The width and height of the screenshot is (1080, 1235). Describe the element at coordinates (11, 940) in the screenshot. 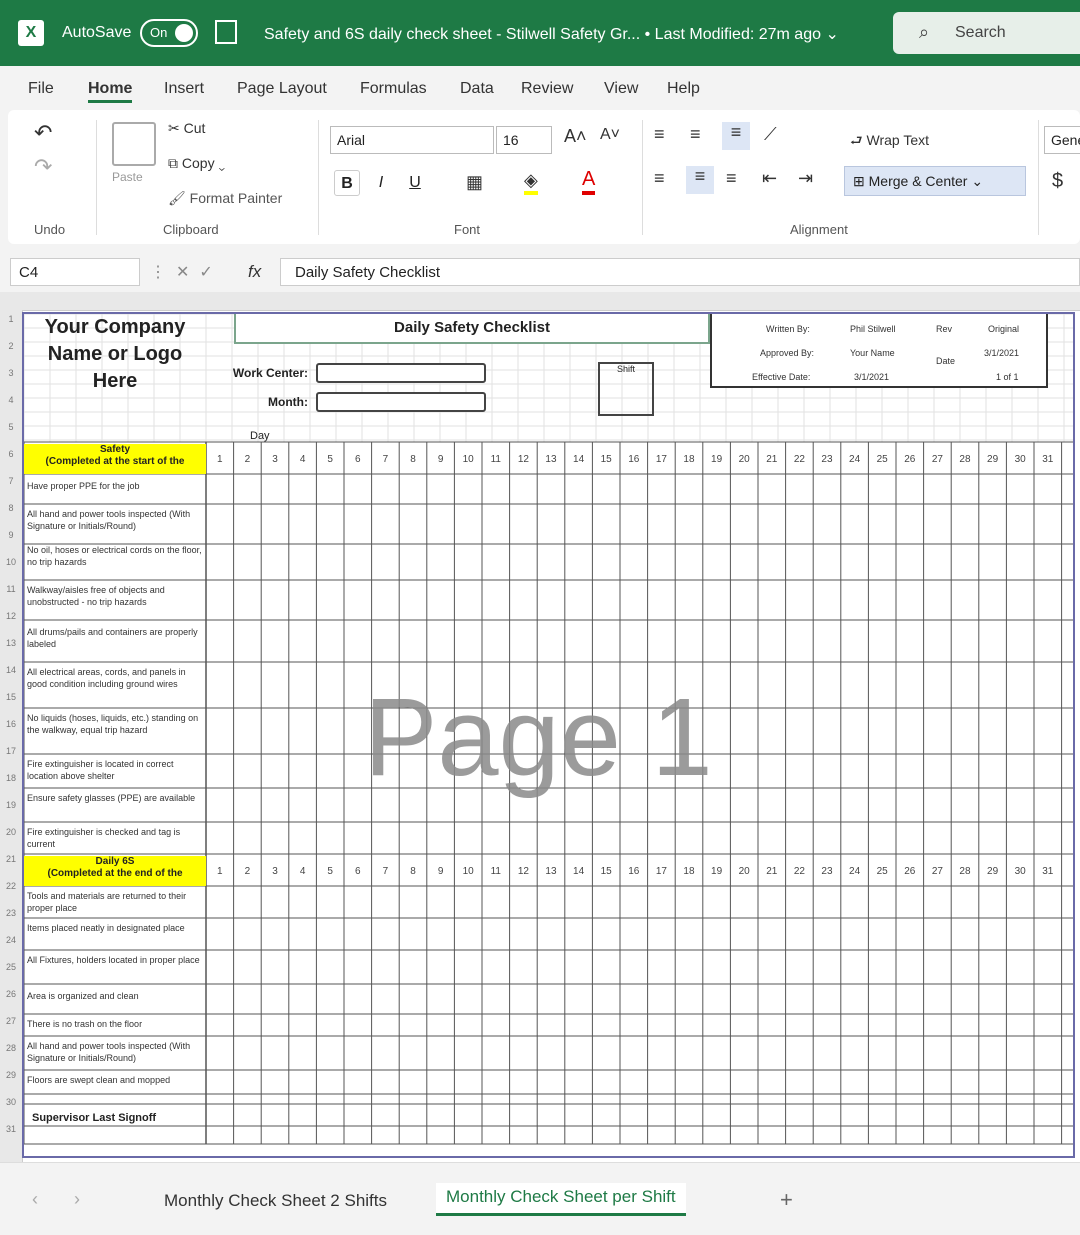

I see `row-number: 24` at that location.